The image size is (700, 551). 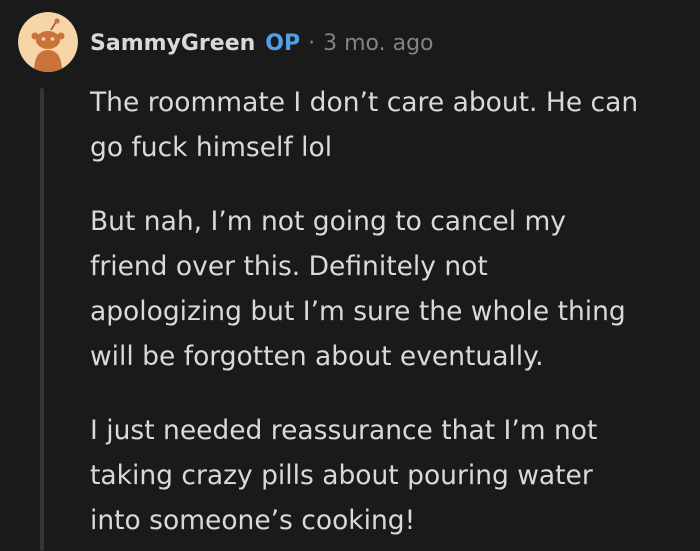 What do you see at coordinates (364, 102) in the screenshot?
I see `comment-line: The roommate I don’t care about. He can` at bounding box center [364, 102].